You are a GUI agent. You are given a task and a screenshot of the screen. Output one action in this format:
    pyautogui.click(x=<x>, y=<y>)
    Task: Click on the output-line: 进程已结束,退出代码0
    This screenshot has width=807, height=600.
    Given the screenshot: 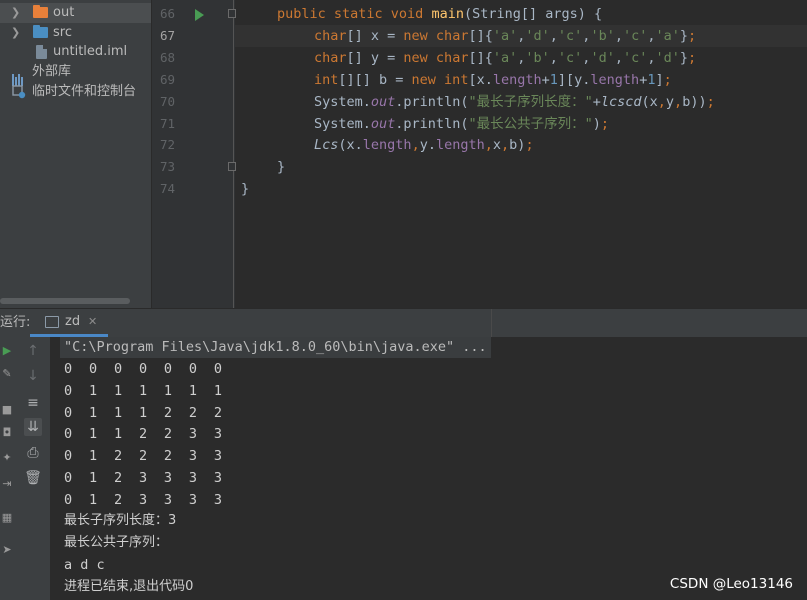 What is the action you would take?
    pyautogui.click(x=129, y=586)
    